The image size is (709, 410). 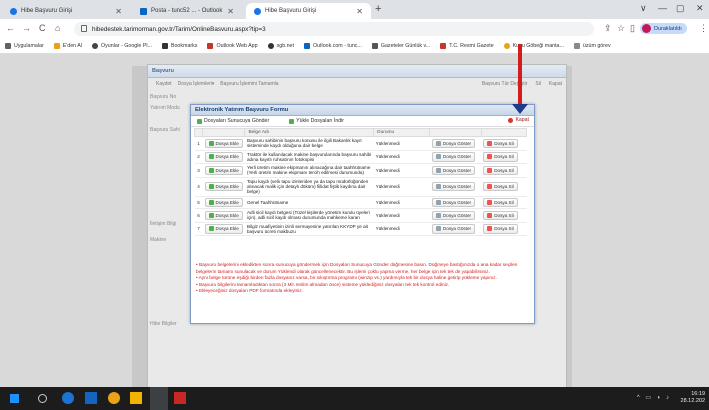 I want to click on new-tab-button: +, so click(x=378, y=9).